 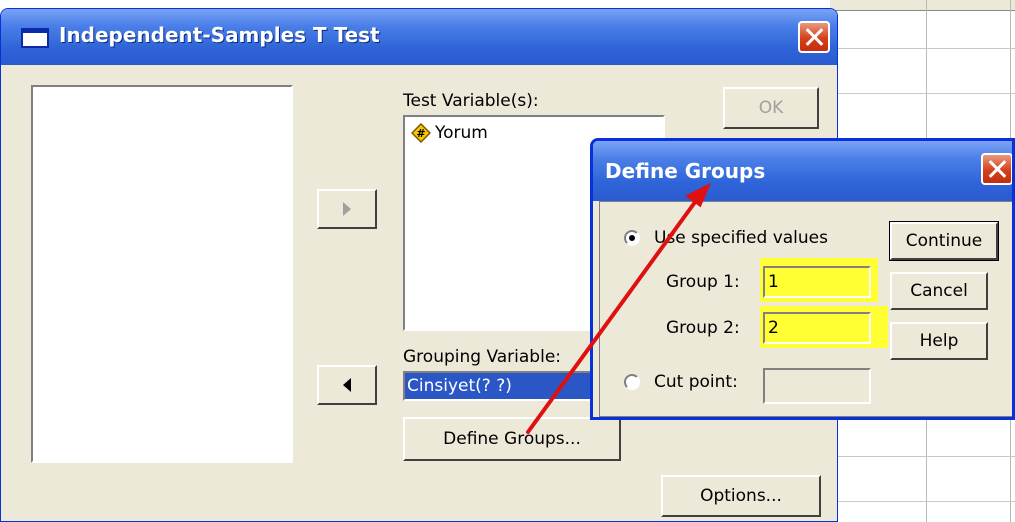 What do you see at coordinates (939, 341) in the screenshot?
I see `help-button: Help` at bounding box center [939, 341].